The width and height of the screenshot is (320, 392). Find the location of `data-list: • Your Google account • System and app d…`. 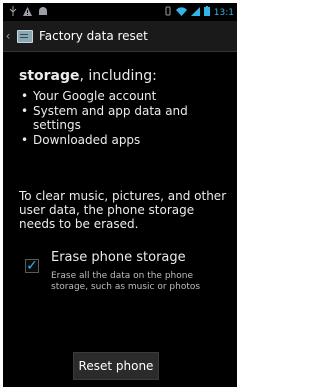

data-list: • Your Google account • System and app d… is located at coordinates (126, 118).